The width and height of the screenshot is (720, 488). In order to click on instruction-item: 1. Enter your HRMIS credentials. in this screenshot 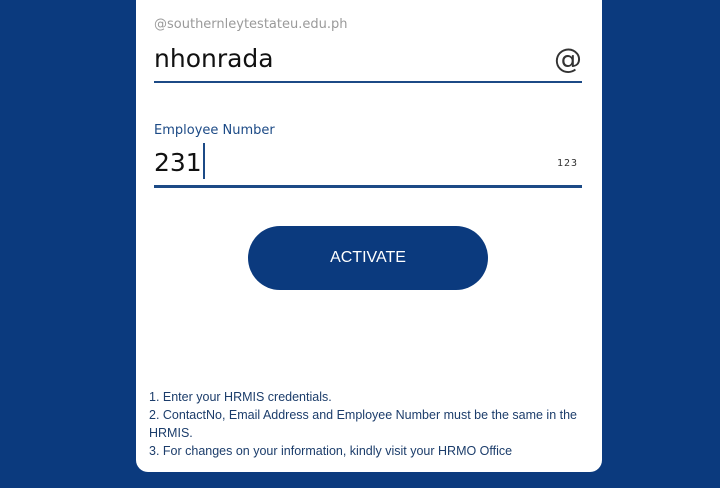, I will do `click(240, 397)`.